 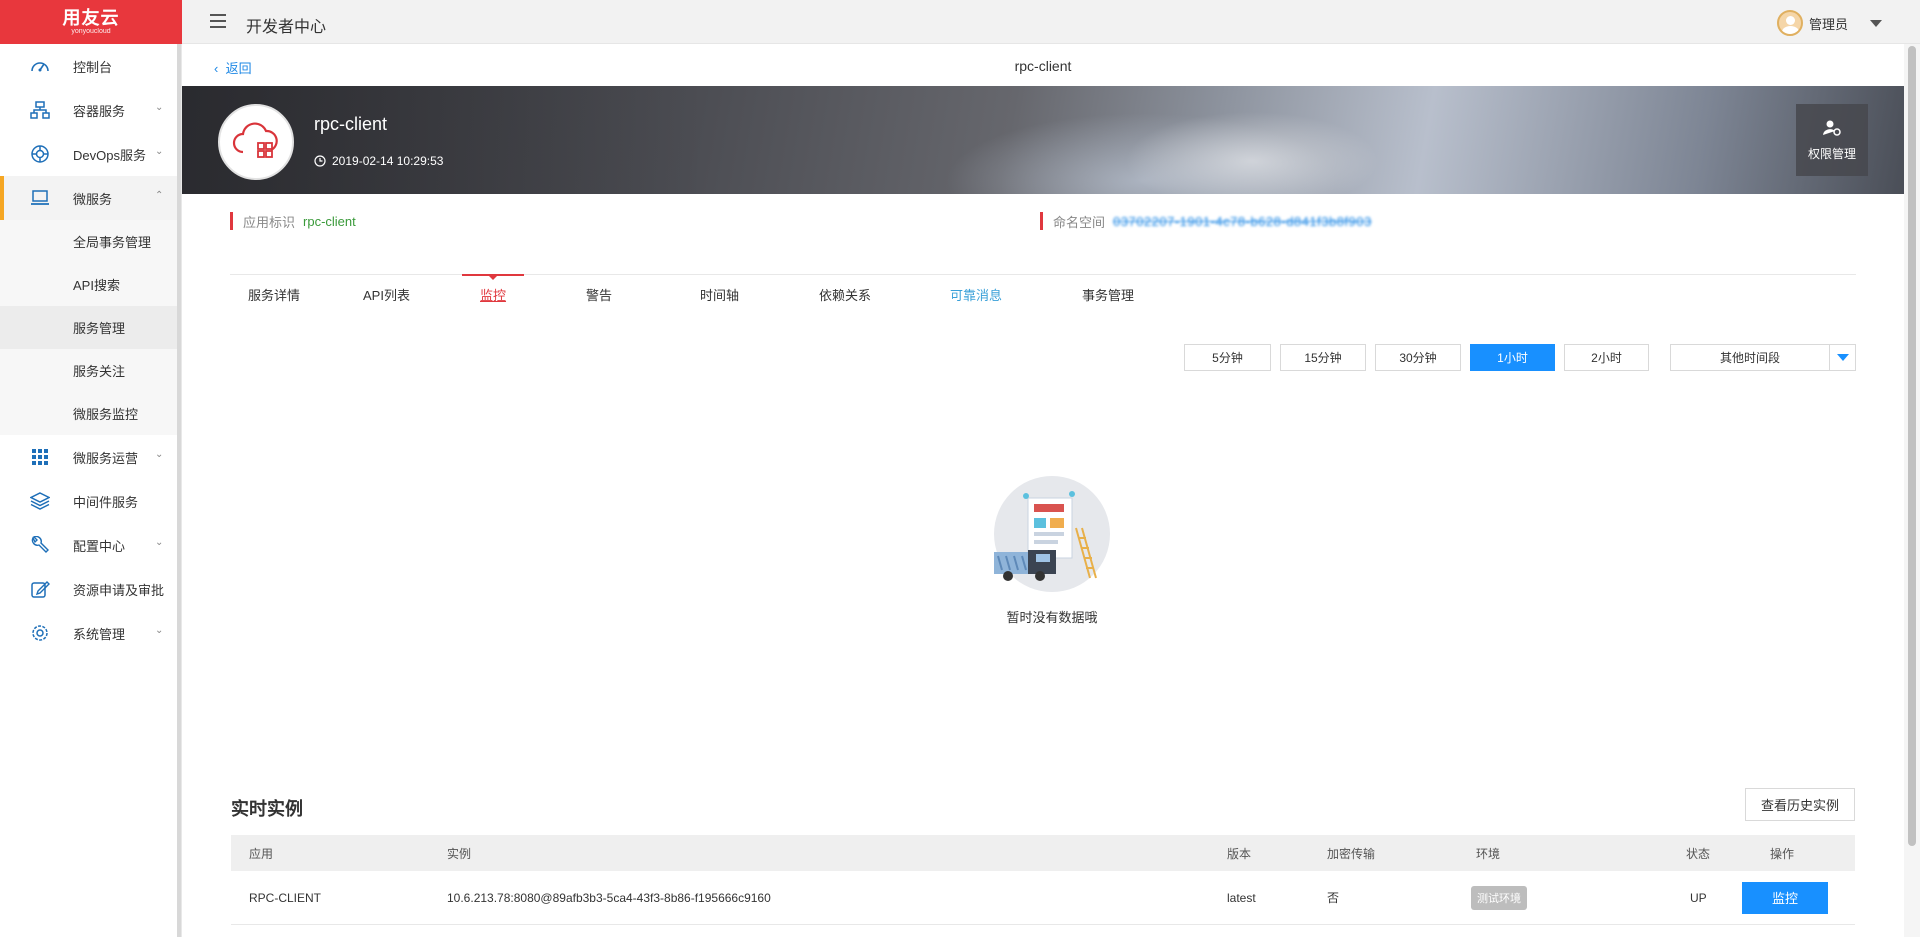 What do you see at coordinates (1043, 853) in the screenshot?
I see `table-header: 应用 实例 版本 加密传输 环境 状态 操作` at bounding box center [1043, 853].